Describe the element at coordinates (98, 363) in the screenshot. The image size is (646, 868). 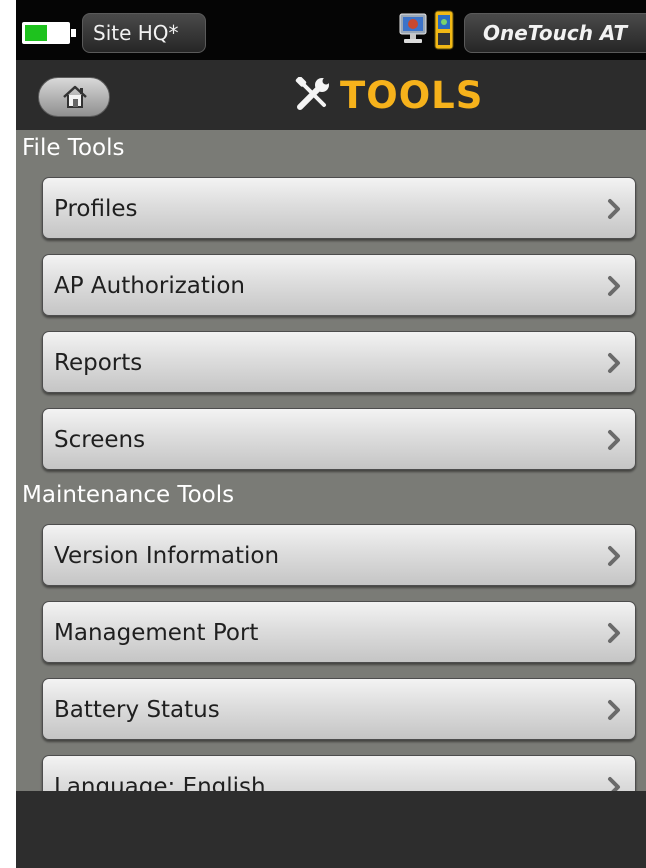
I see `menu-item-label: Reports` at that location.